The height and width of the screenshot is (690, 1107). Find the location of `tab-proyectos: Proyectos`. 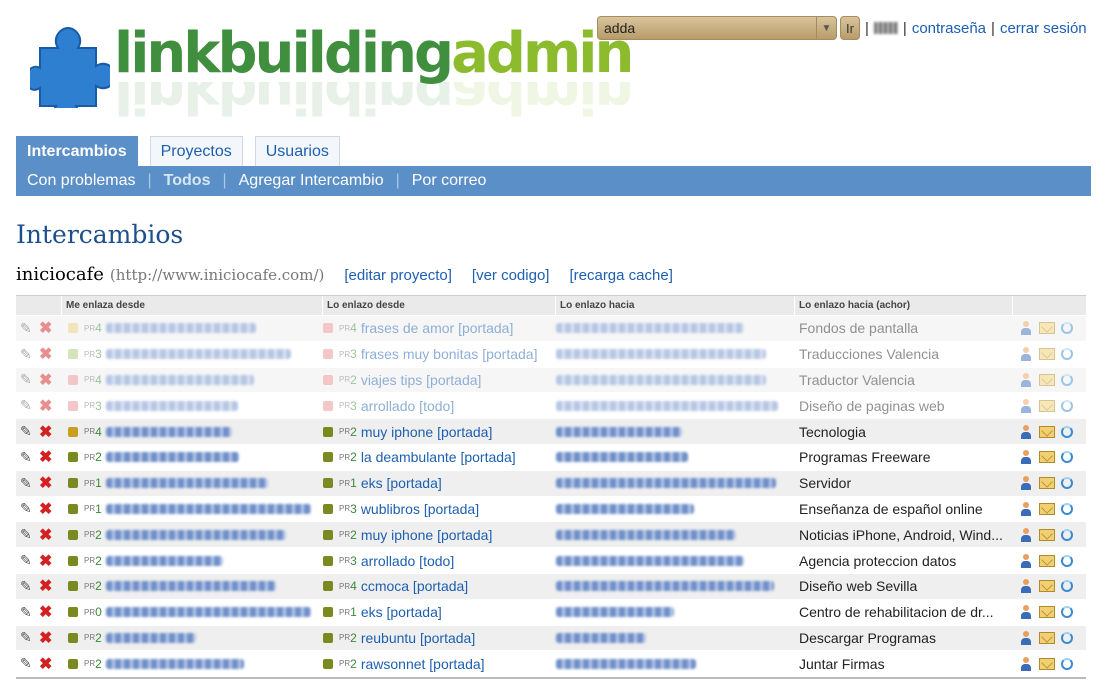

tab-proyectos: Proyectos is located at coordinates (196, 151).